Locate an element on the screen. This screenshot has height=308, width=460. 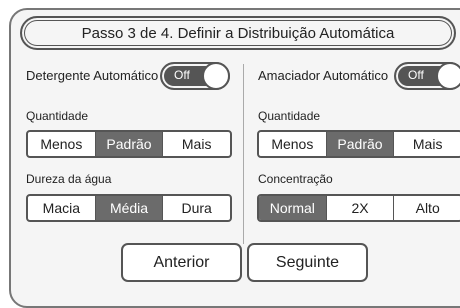
next-button: Seguinte is located at coordinates (307, 262).